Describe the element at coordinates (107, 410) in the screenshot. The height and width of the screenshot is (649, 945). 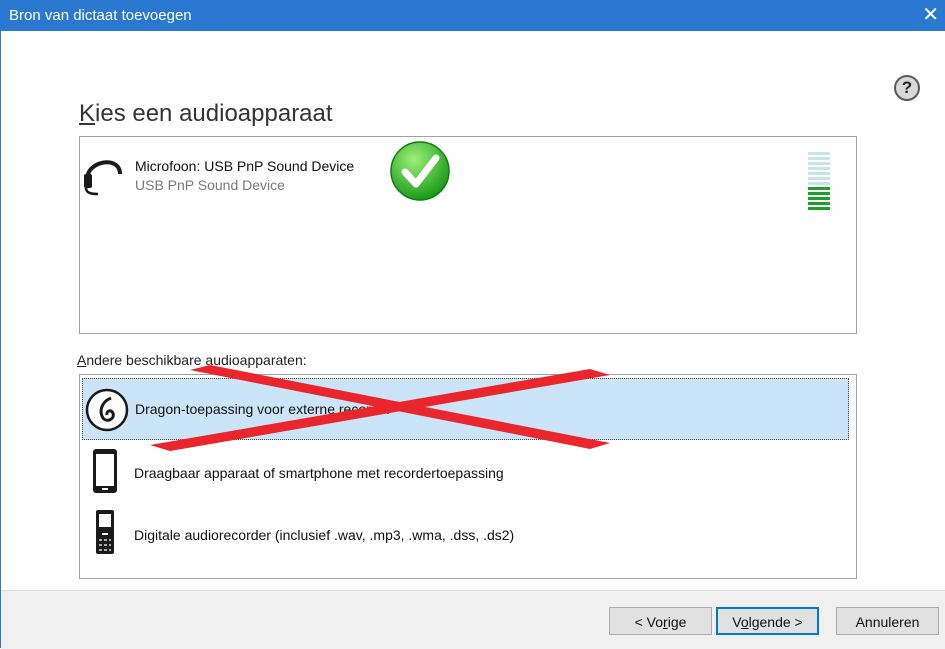
I see `dragon-icon` at that location.